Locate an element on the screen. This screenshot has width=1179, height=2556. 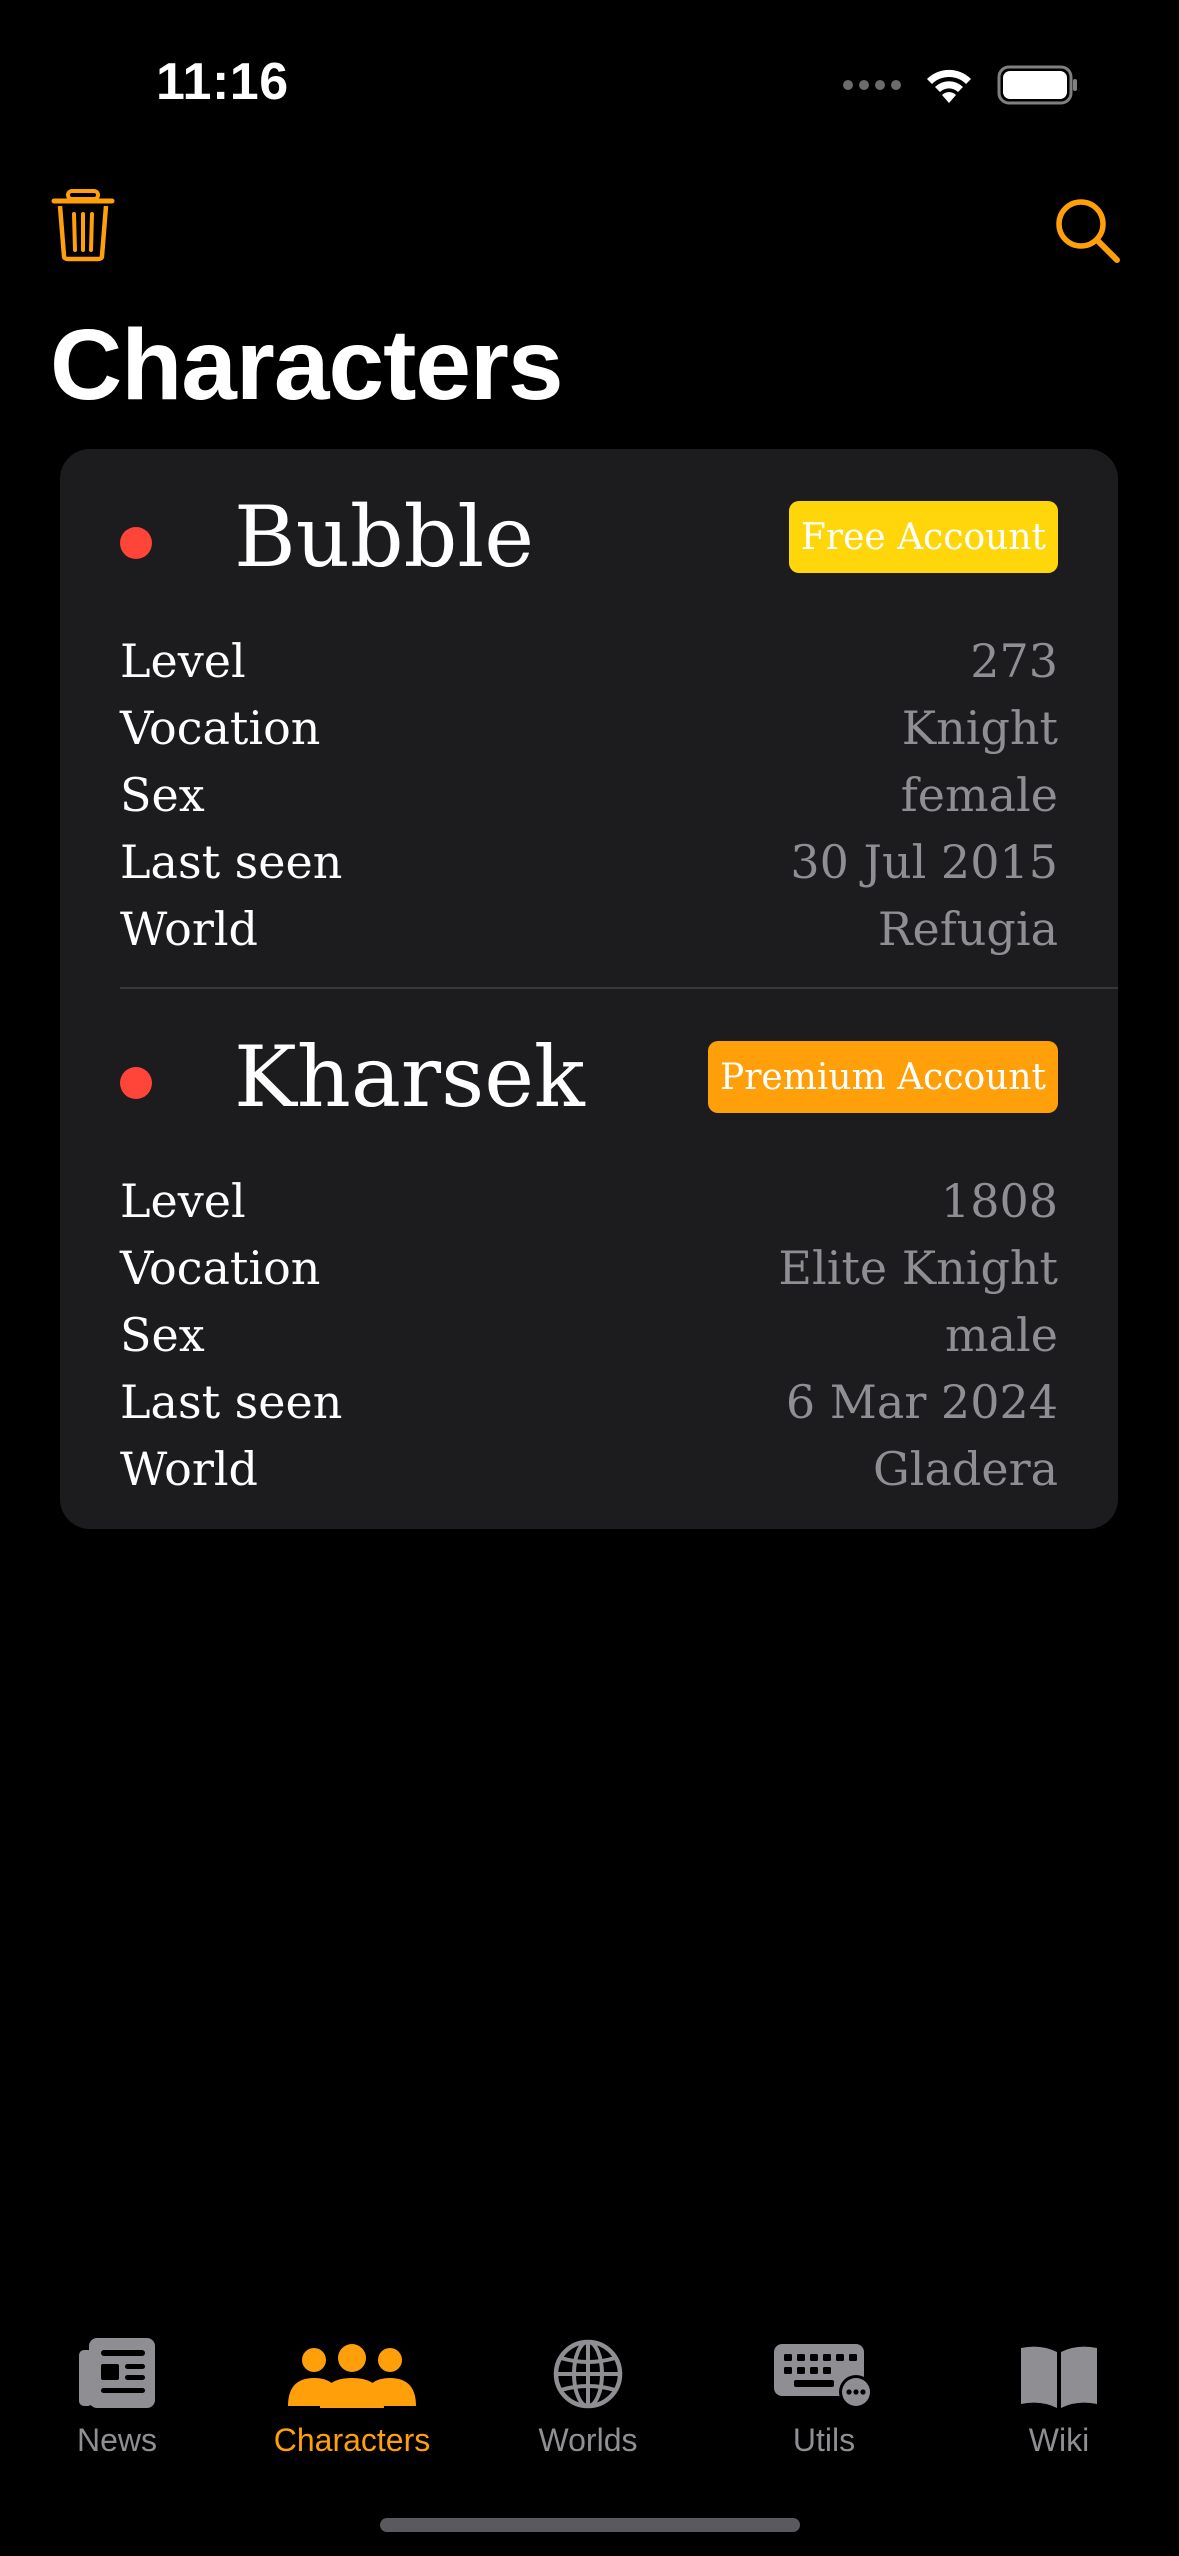
status-icons is located at coordinates (961, 85).